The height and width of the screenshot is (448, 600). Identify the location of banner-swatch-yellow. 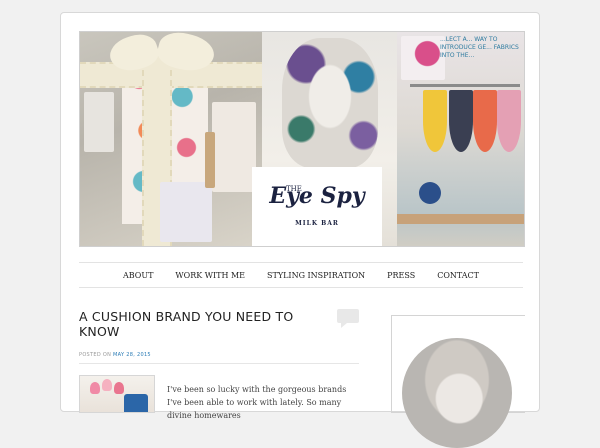
(435, 121).